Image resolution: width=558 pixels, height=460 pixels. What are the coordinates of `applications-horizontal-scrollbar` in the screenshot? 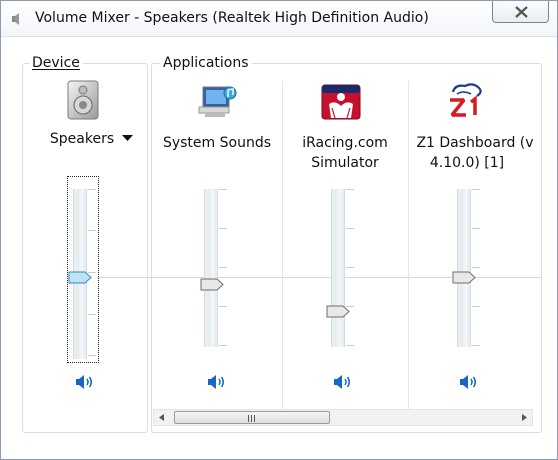 It's located at (343, 417).